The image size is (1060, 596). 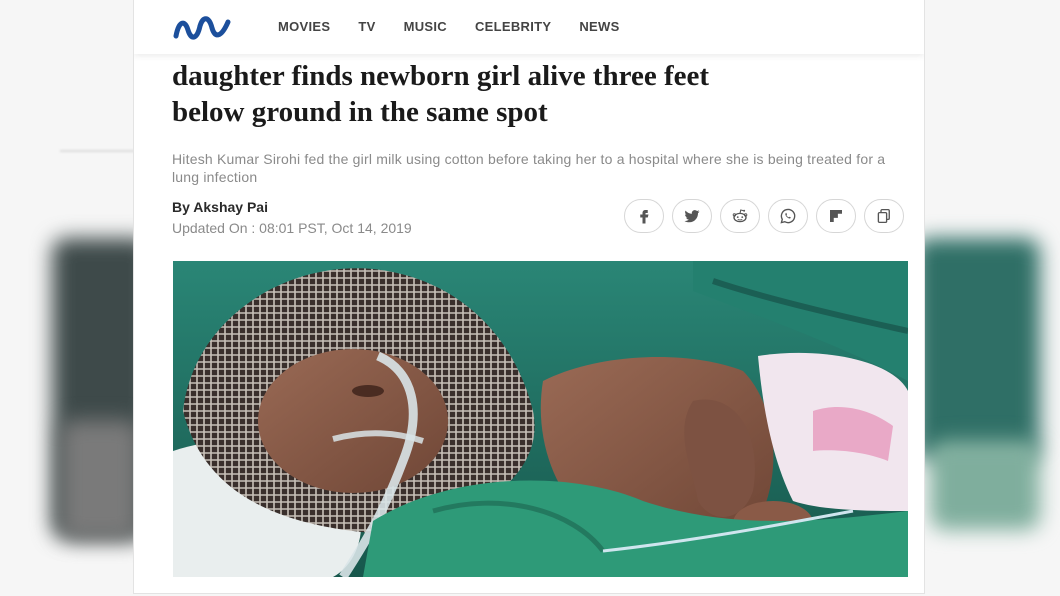 What do you see at coordinates (513, 26) in the screenshot?
I see `nav-celebrity: CELEBRITY` at bounding box center [513, 26].